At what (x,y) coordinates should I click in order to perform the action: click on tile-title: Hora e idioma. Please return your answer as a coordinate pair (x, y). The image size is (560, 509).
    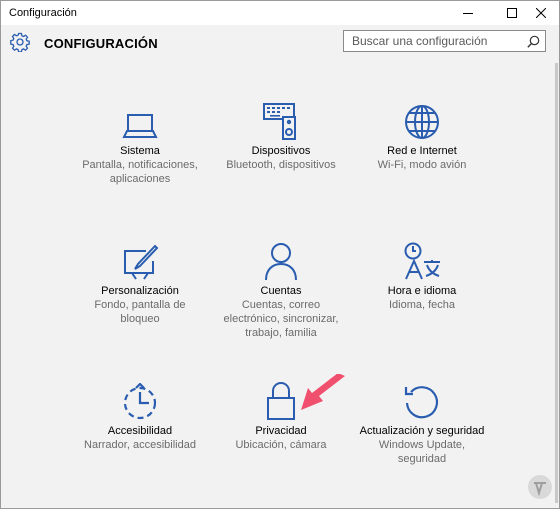
    Looking at the image, I should click on (422, 291).